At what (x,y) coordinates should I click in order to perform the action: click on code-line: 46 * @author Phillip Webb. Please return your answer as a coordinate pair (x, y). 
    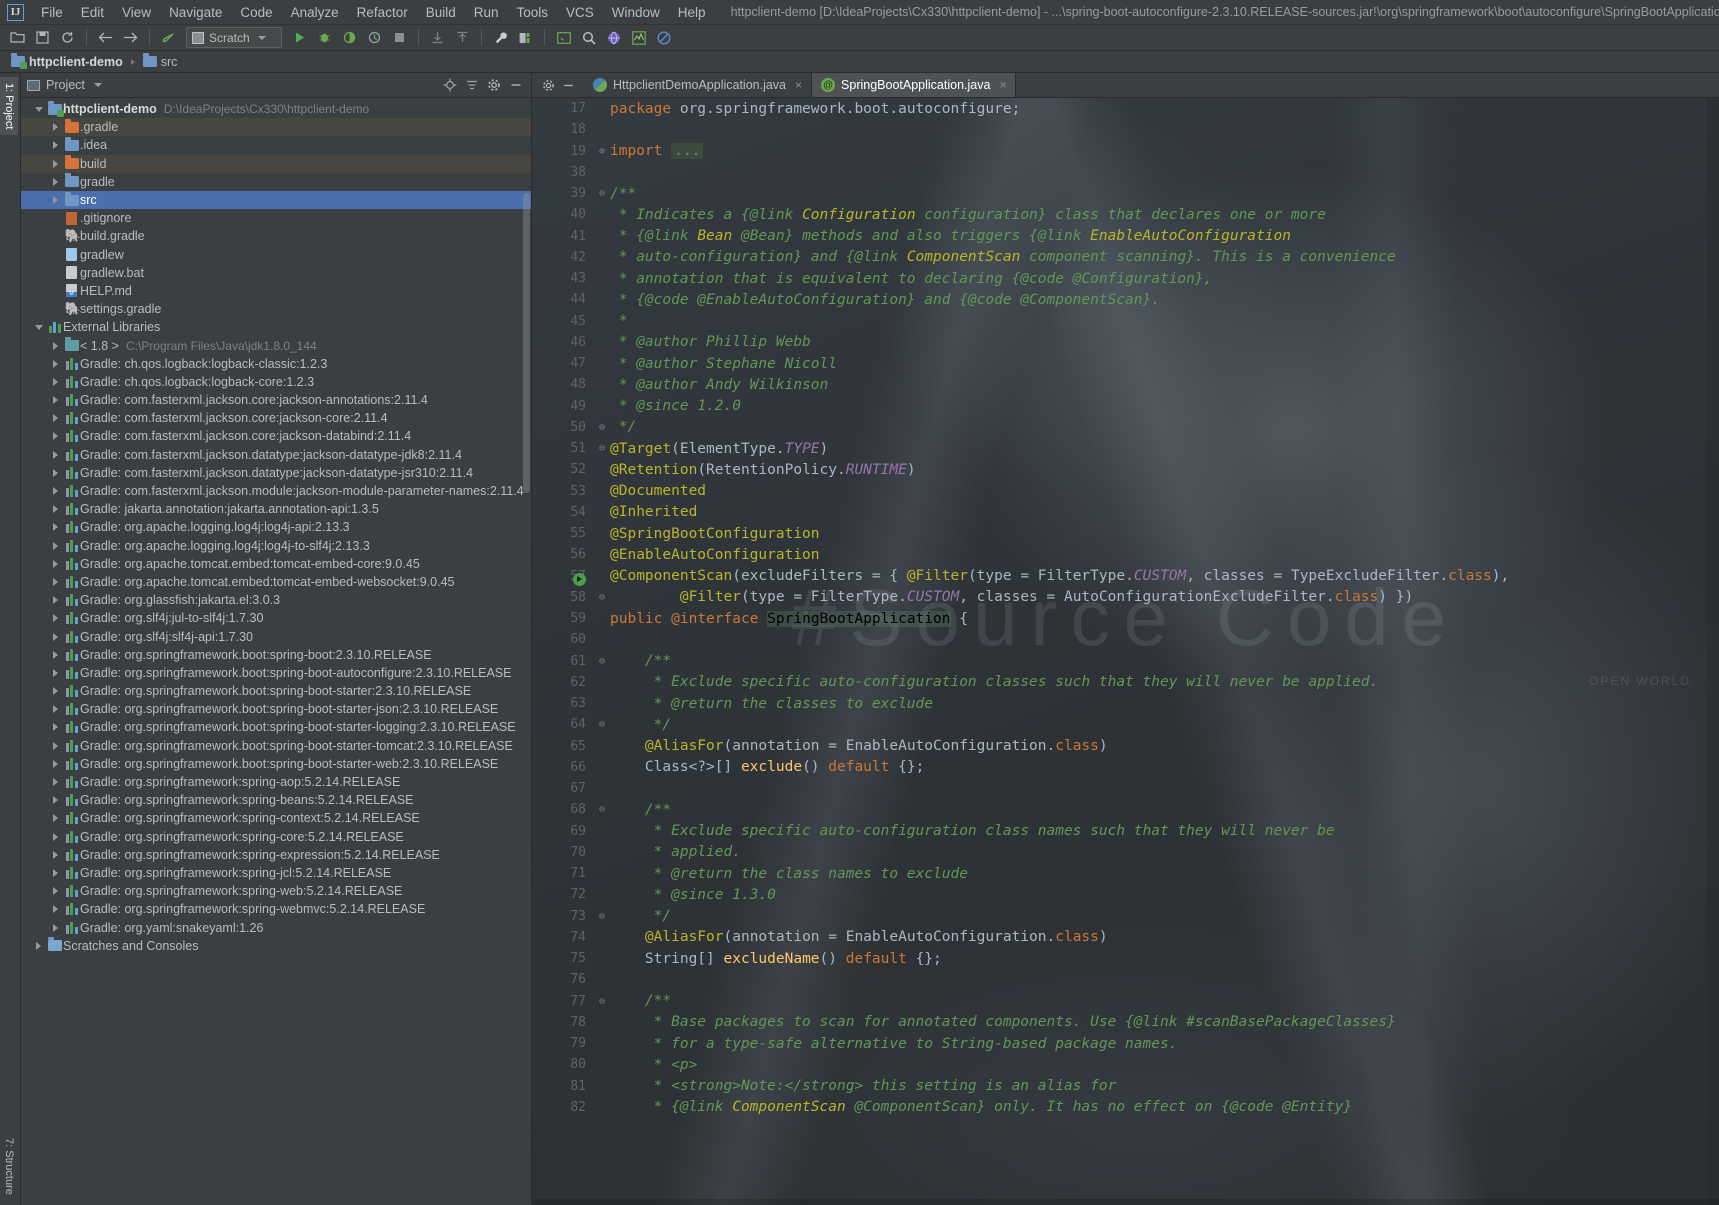
    Looking at the image, I should click on (1125, 342).